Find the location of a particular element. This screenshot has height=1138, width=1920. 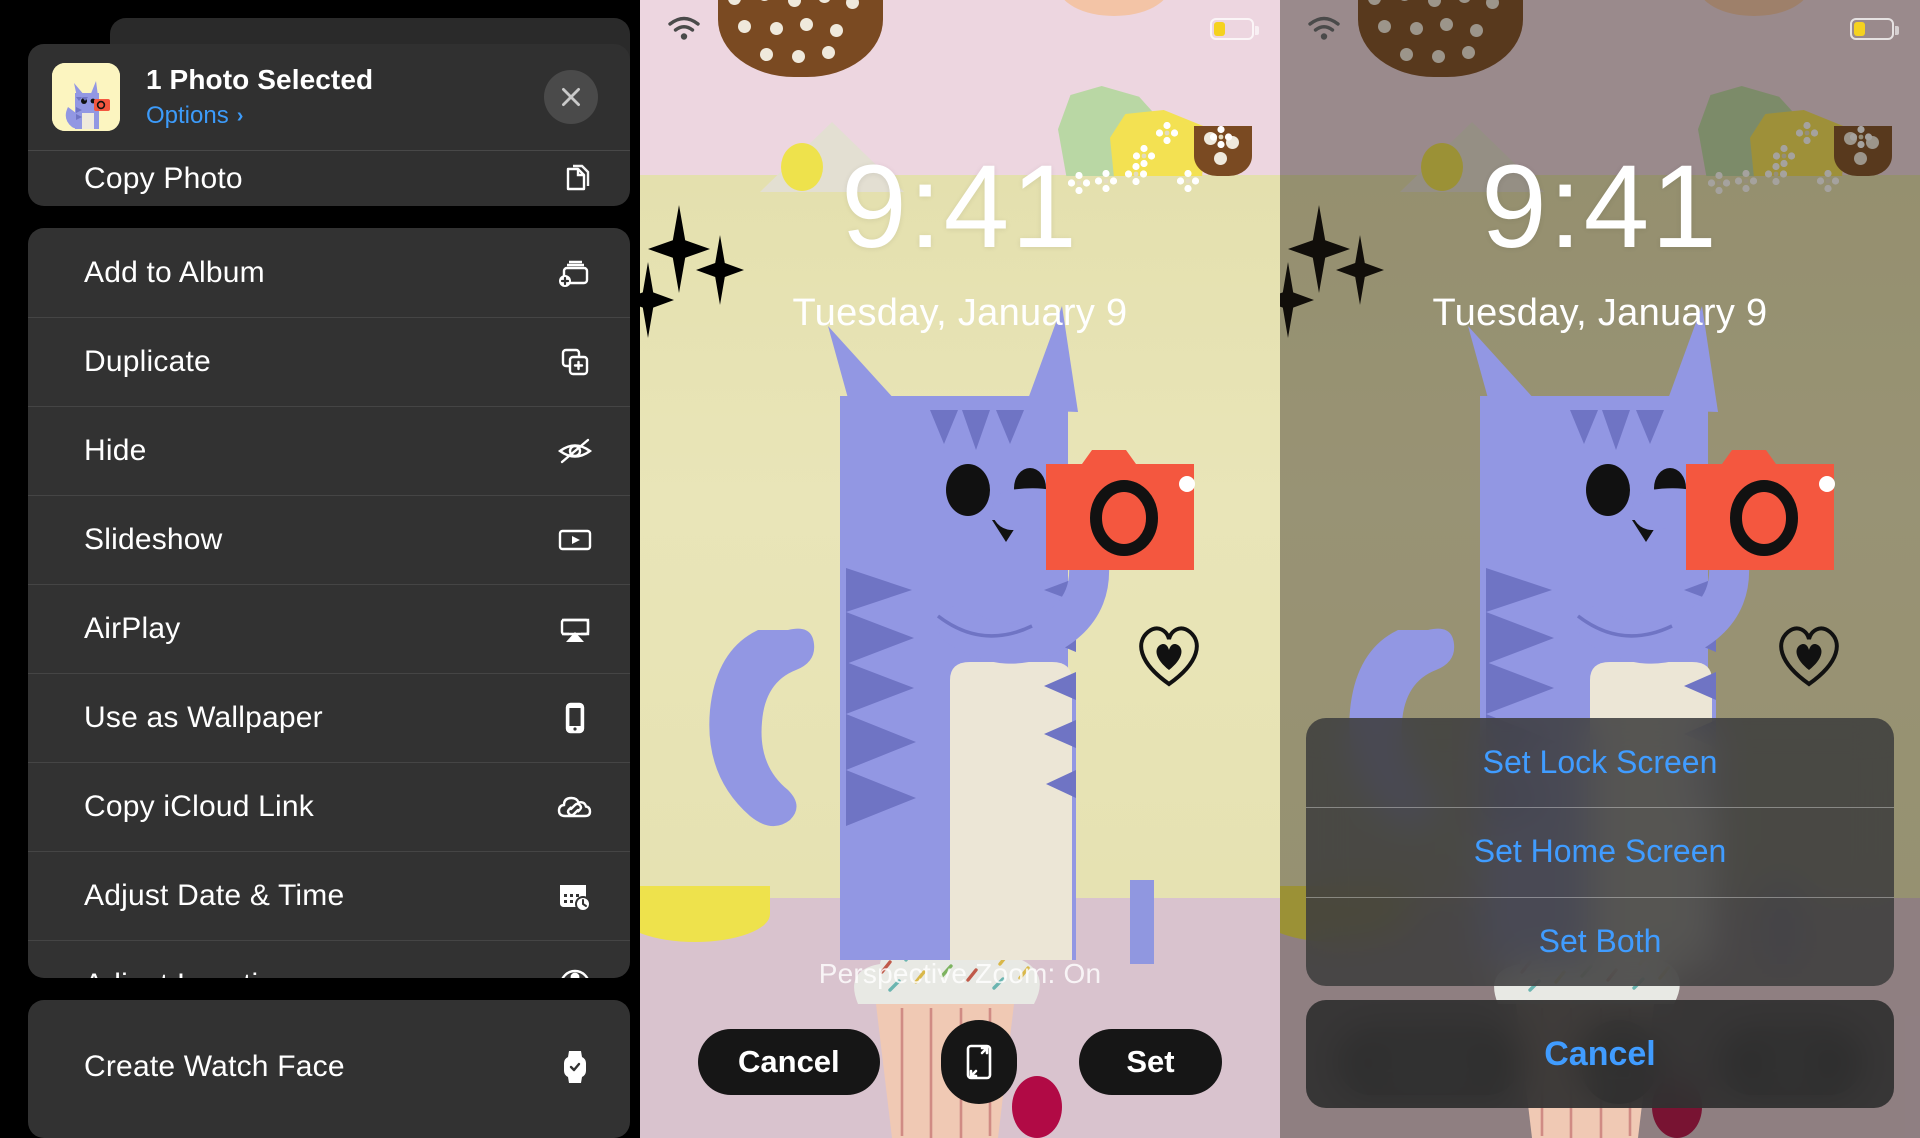

menu-item-label: Add to Album is located at coordinates (174, 272).